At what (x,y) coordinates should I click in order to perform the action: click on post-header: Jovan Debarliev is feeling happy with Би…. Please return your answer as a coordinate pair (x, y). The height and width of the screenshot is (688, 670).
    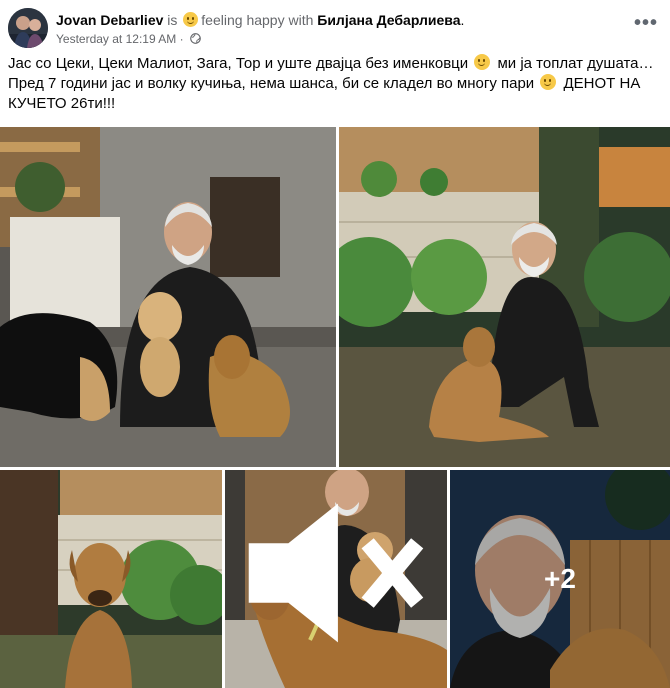
    Looking at the image, I should click on (335, 28).